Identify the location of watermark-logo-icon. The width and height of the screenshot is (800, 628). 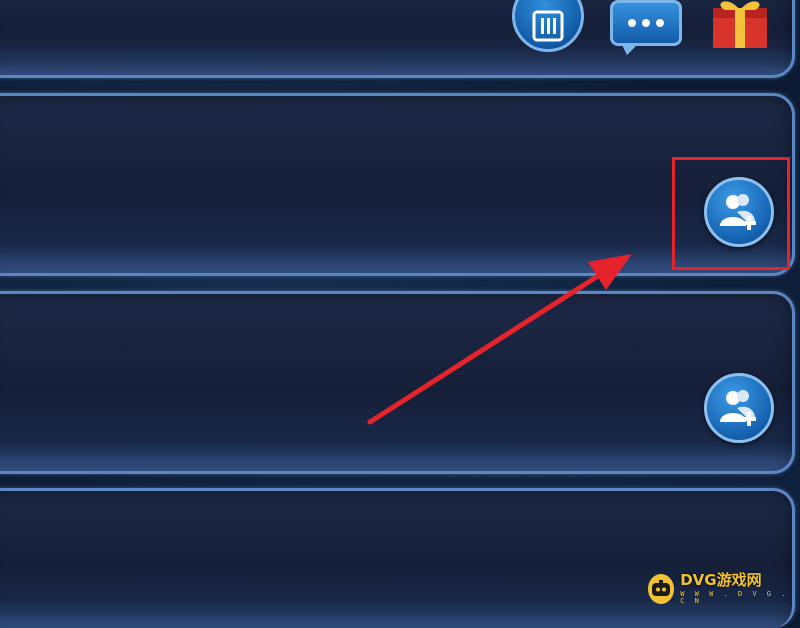
(661, 589).